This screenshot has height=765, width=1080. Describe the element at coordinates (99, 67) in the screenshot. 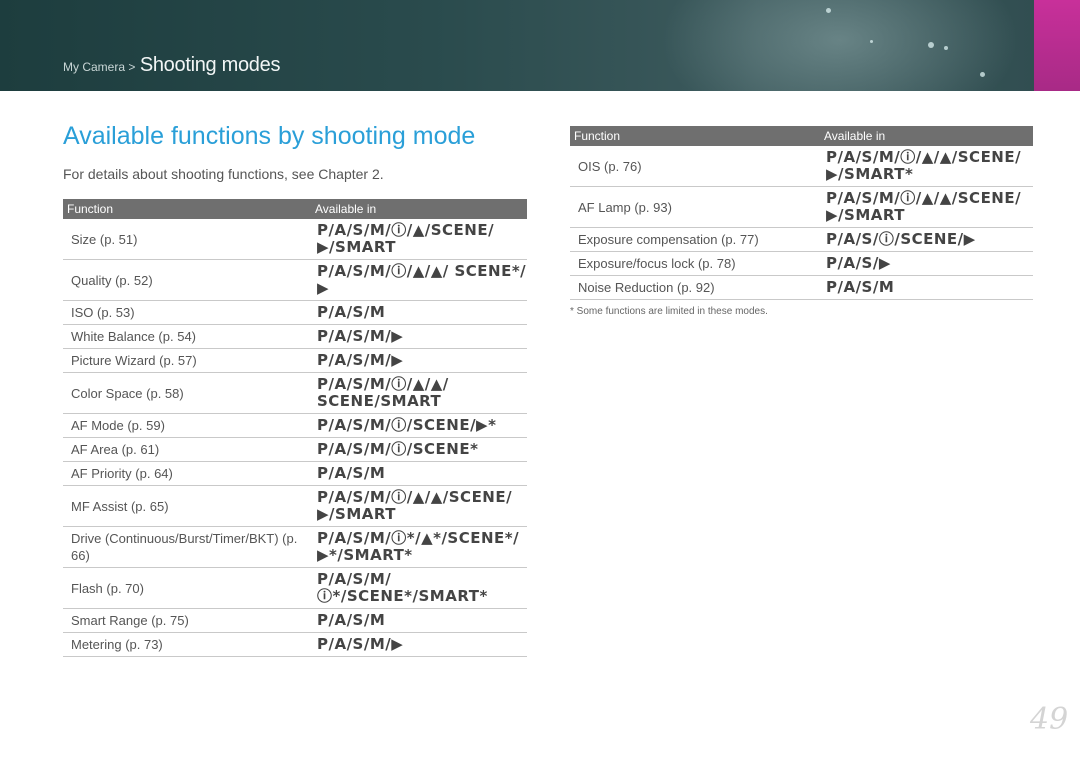

I see `breadcrumb-parent: My Camera >` at that location.